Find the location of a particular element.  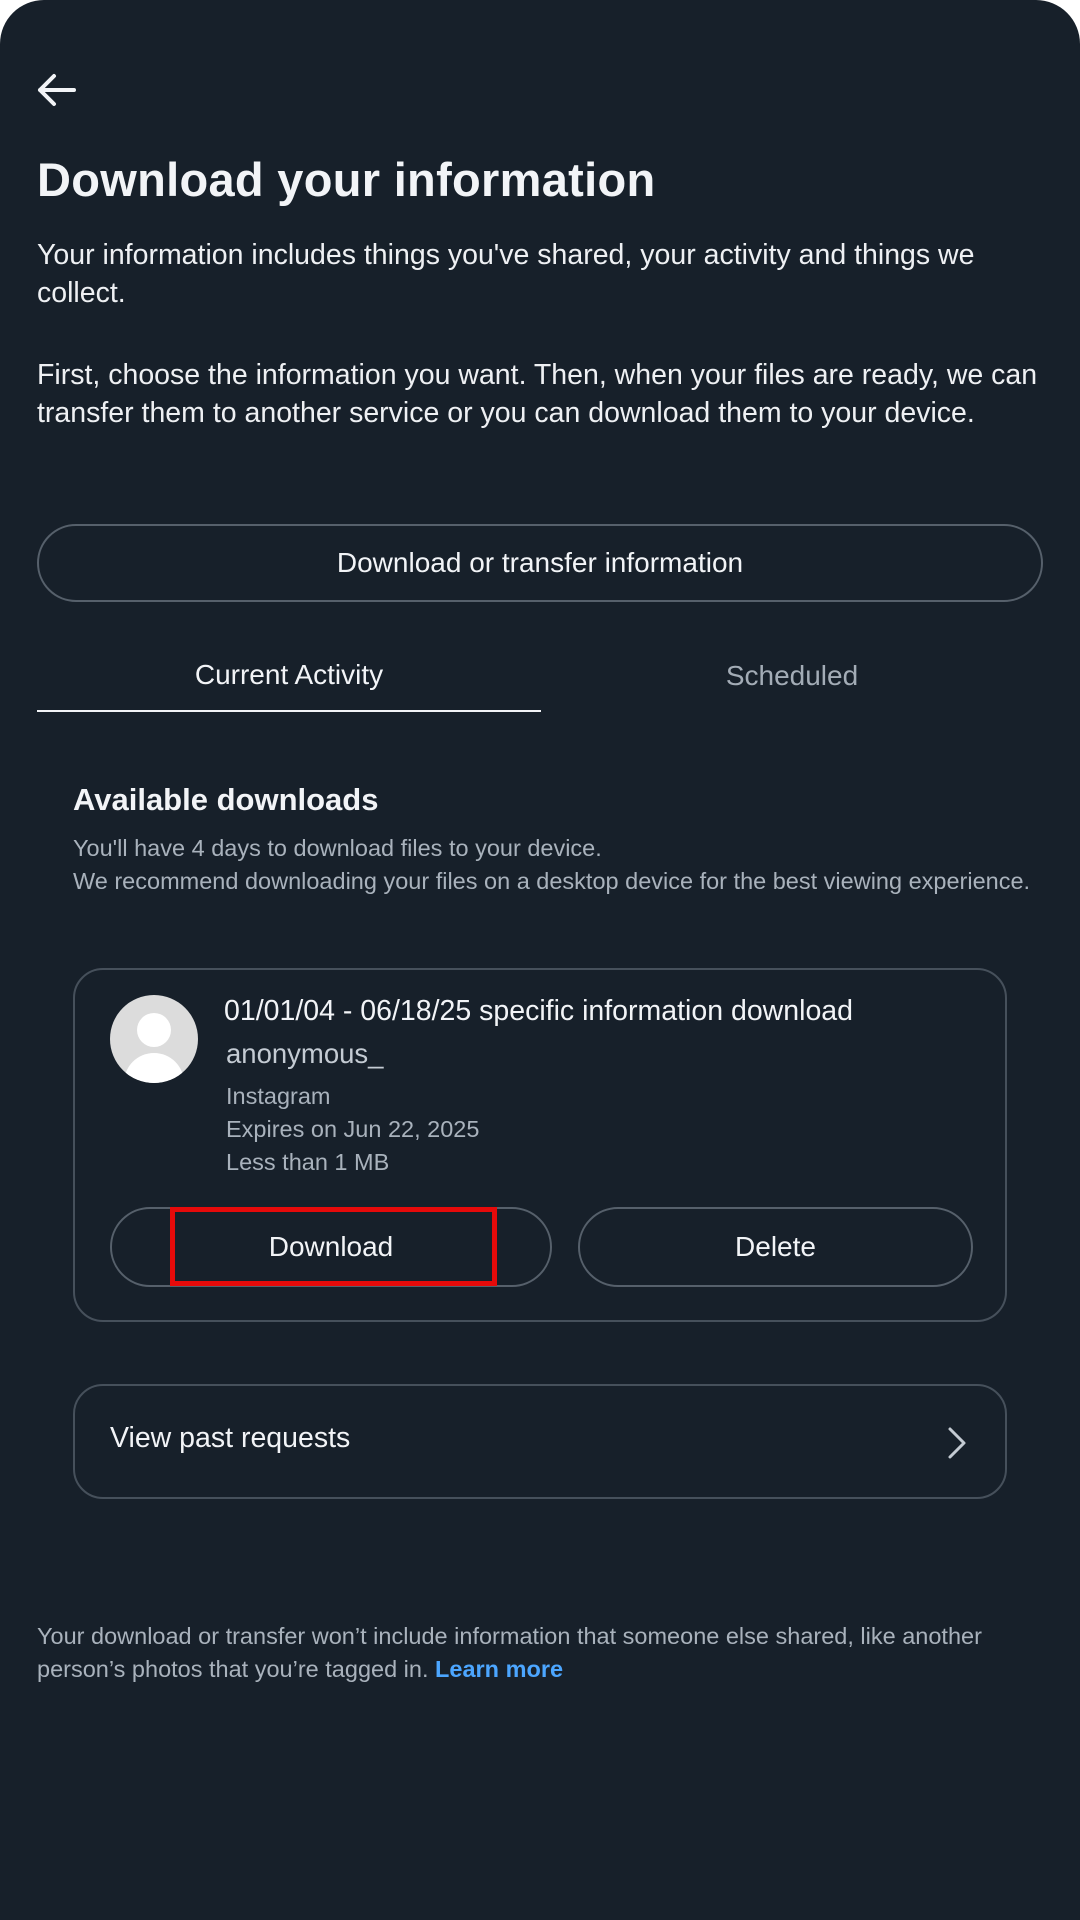

tab-current-activity: Current Activity is located at coordinates (289, 676).